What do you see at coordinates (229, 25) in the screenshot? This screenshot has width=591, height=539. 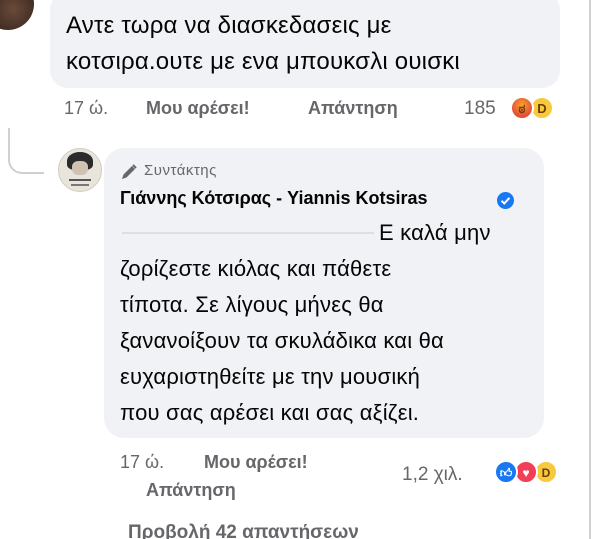 I see `comment-text-line: Αντε τωρα να διασκεδασεις με` at bounding box center [229, 25].